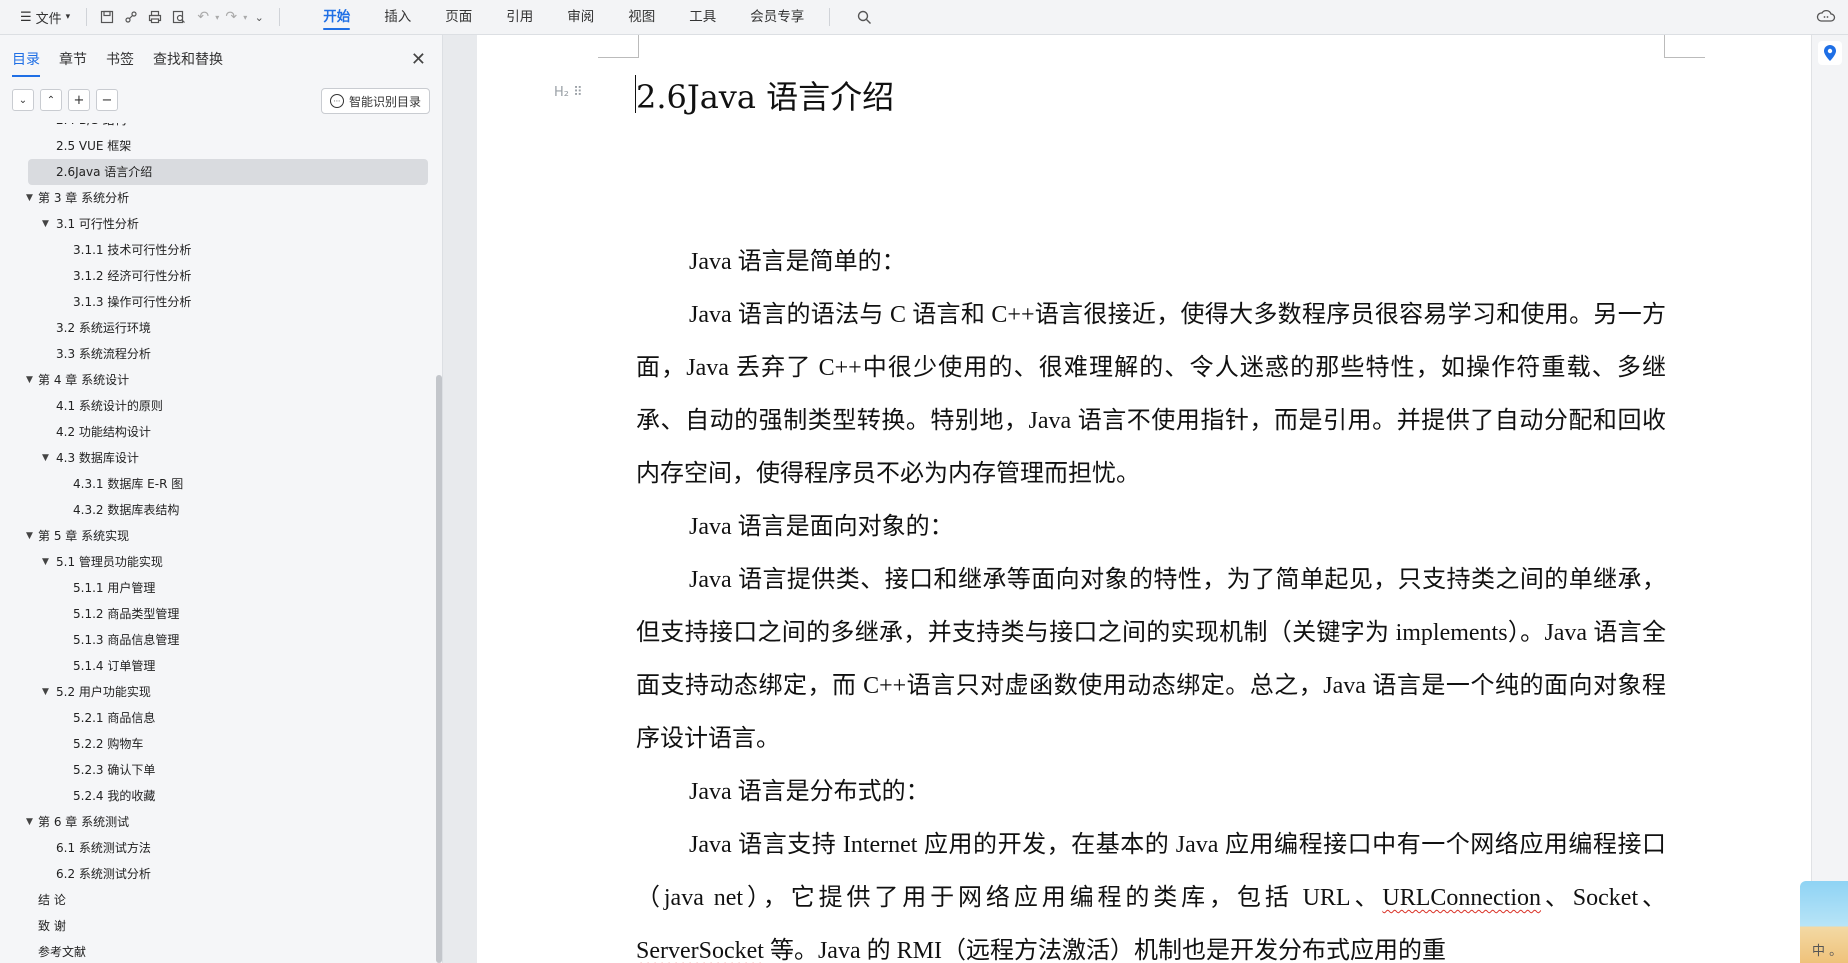 This screenshot has height=963, width=1848. What do you see at coordinates (26, 63) in the screenshot?
I see `tab-toc: 目录` at bounding box center [26, 63].